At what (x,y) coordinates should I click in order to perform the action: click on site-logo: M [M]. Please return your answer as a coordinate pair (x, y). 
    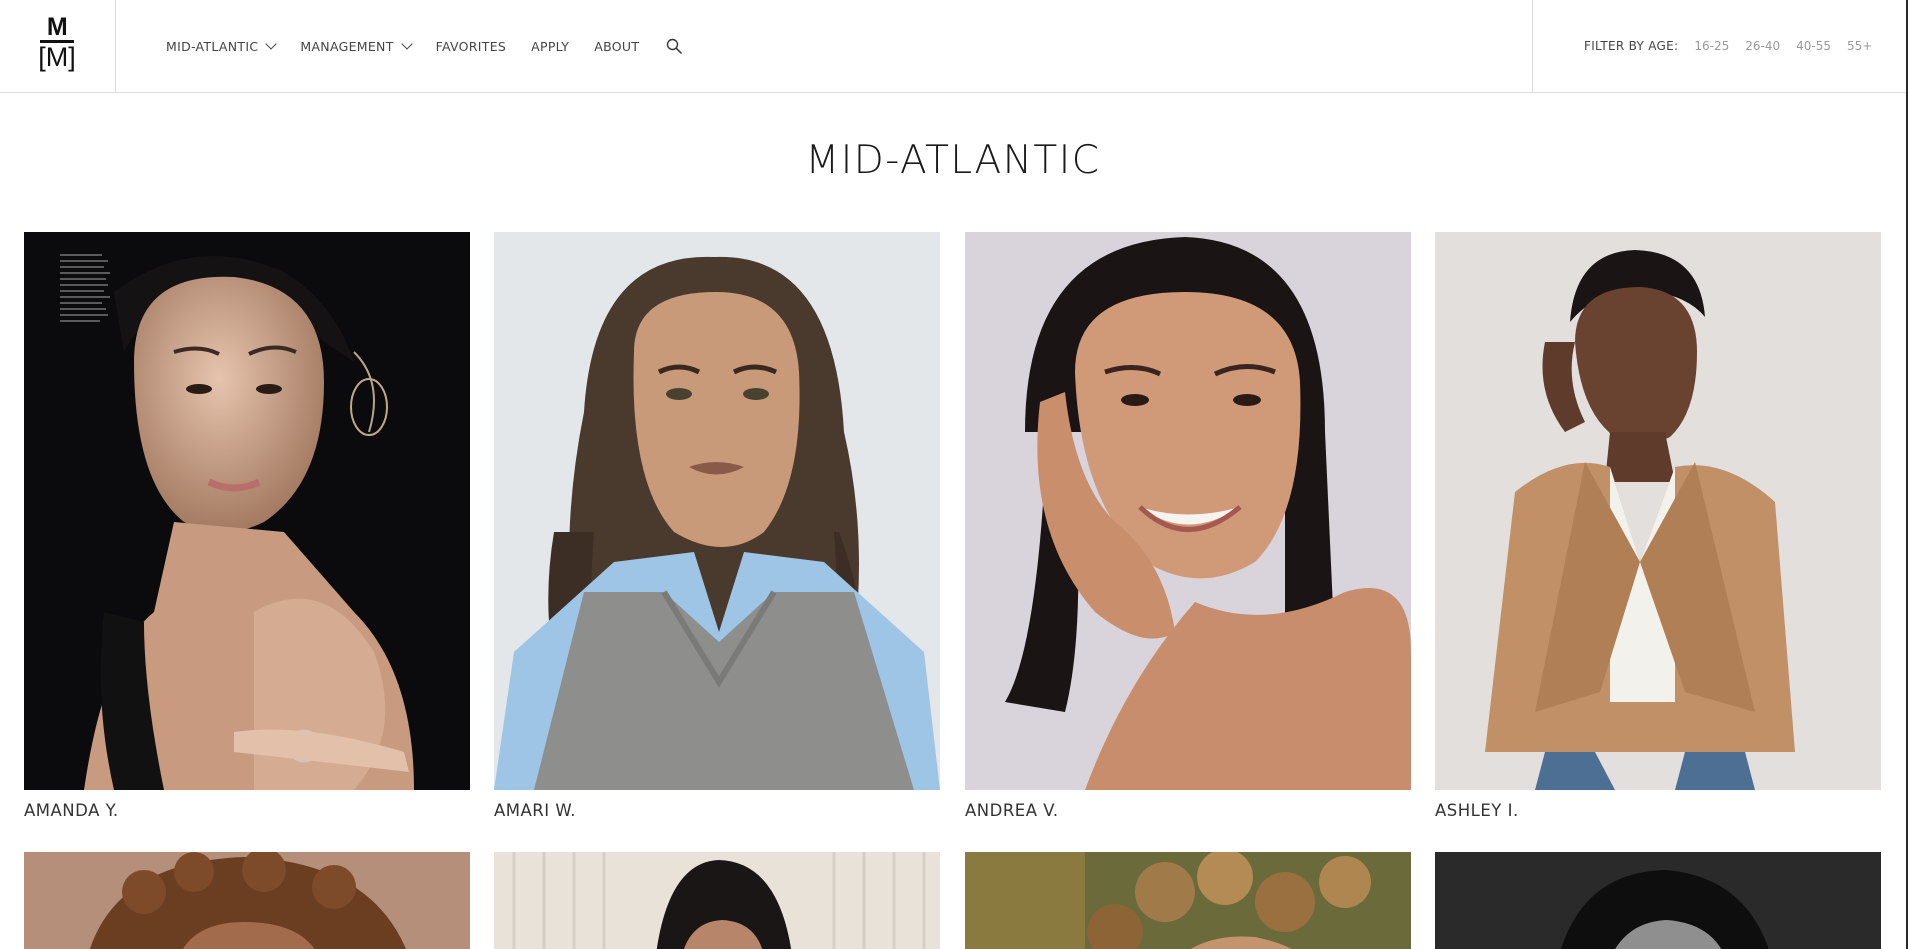
    Looking at the image, I should click on (57, 42).